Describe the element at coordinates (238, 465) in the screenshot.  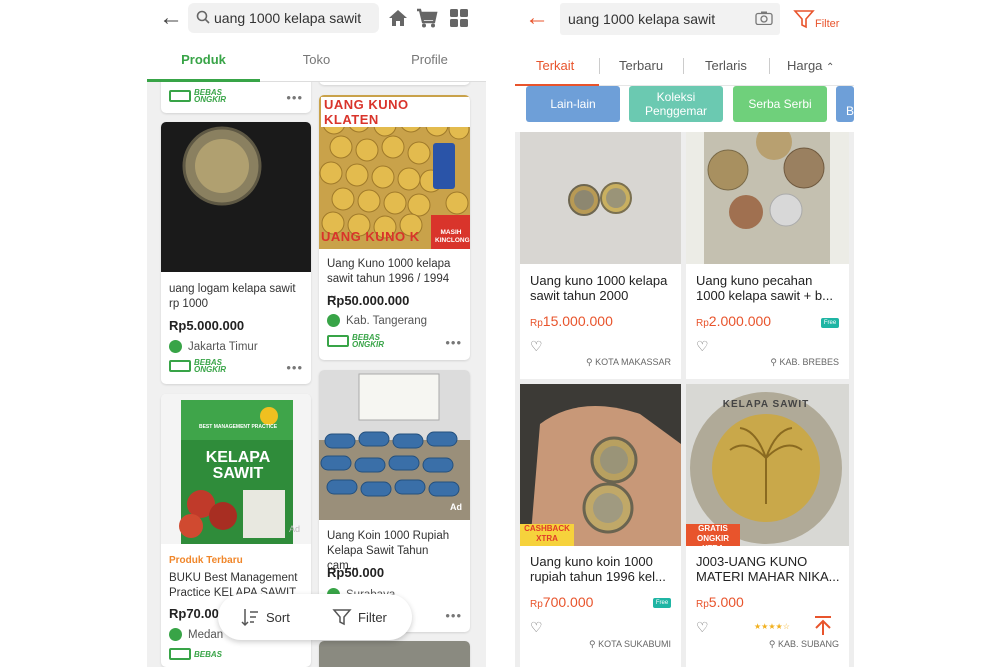
I see `book-title: KELAPA SAWIT` at that location.